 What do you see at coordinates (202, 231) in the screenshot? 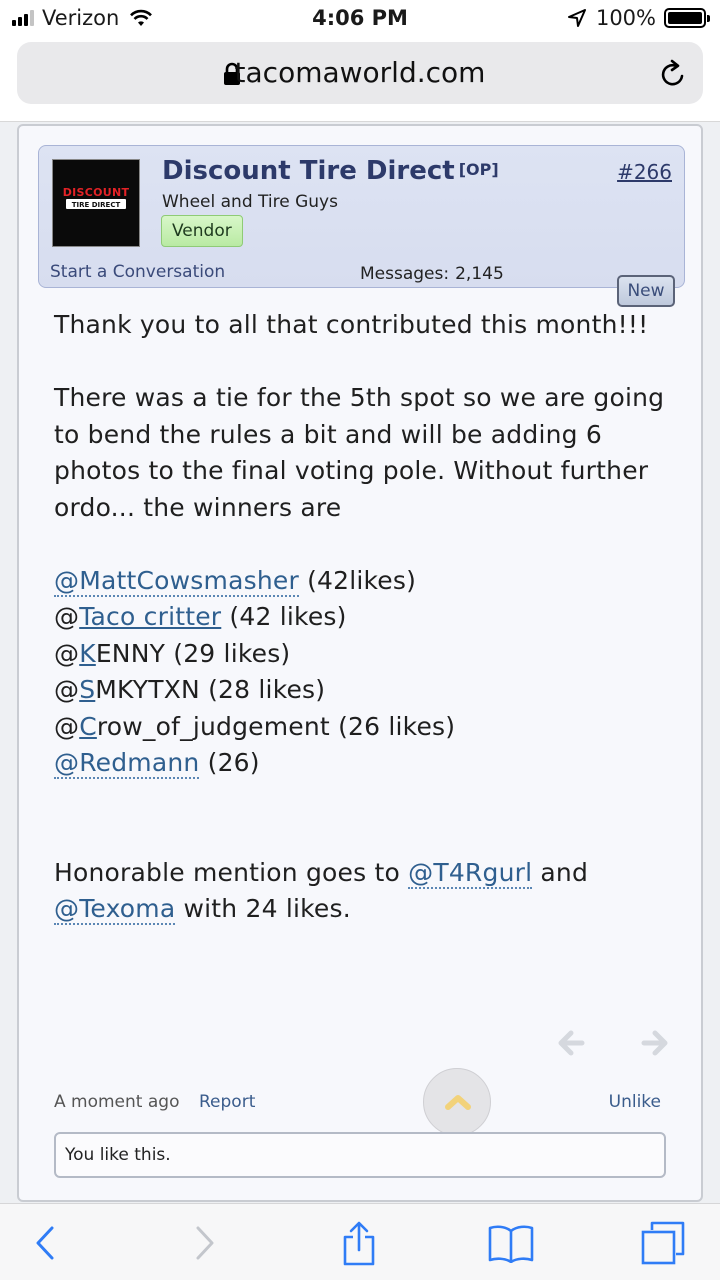
I see `vendor-badge: Vendor` at bounding box center [202, 231].